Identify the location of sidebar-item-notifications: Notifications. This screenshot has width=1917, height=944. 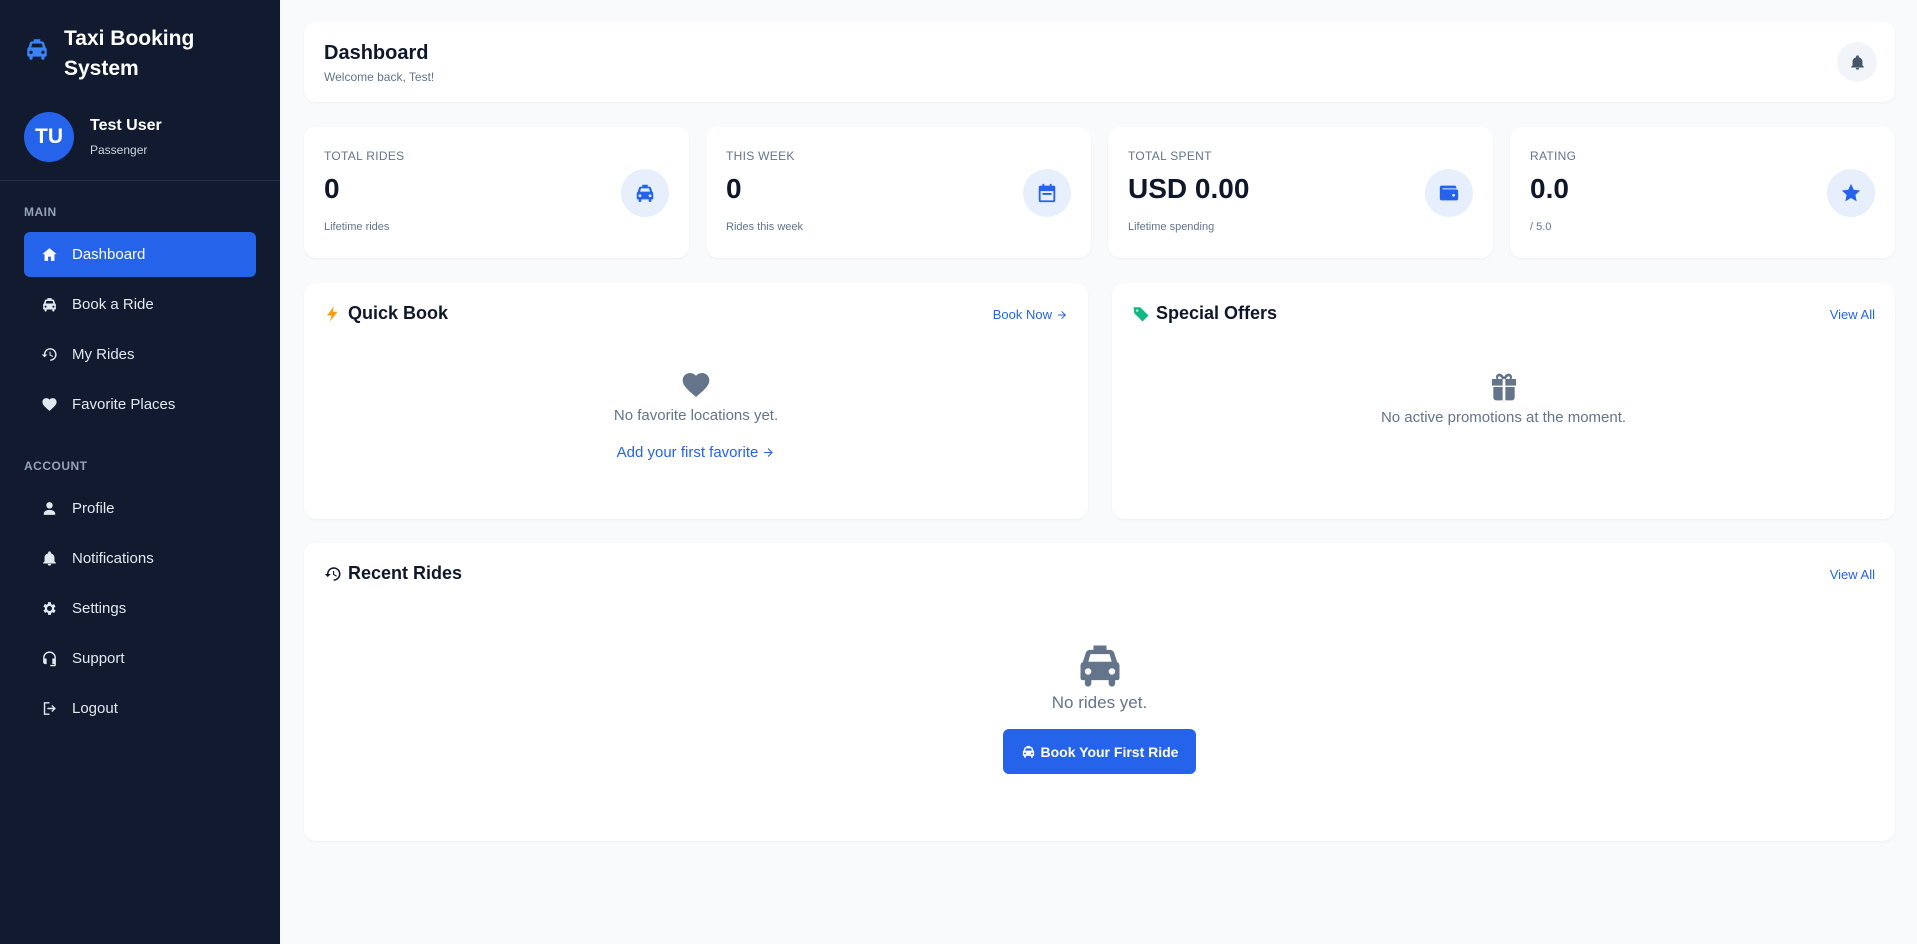
(140, 558).